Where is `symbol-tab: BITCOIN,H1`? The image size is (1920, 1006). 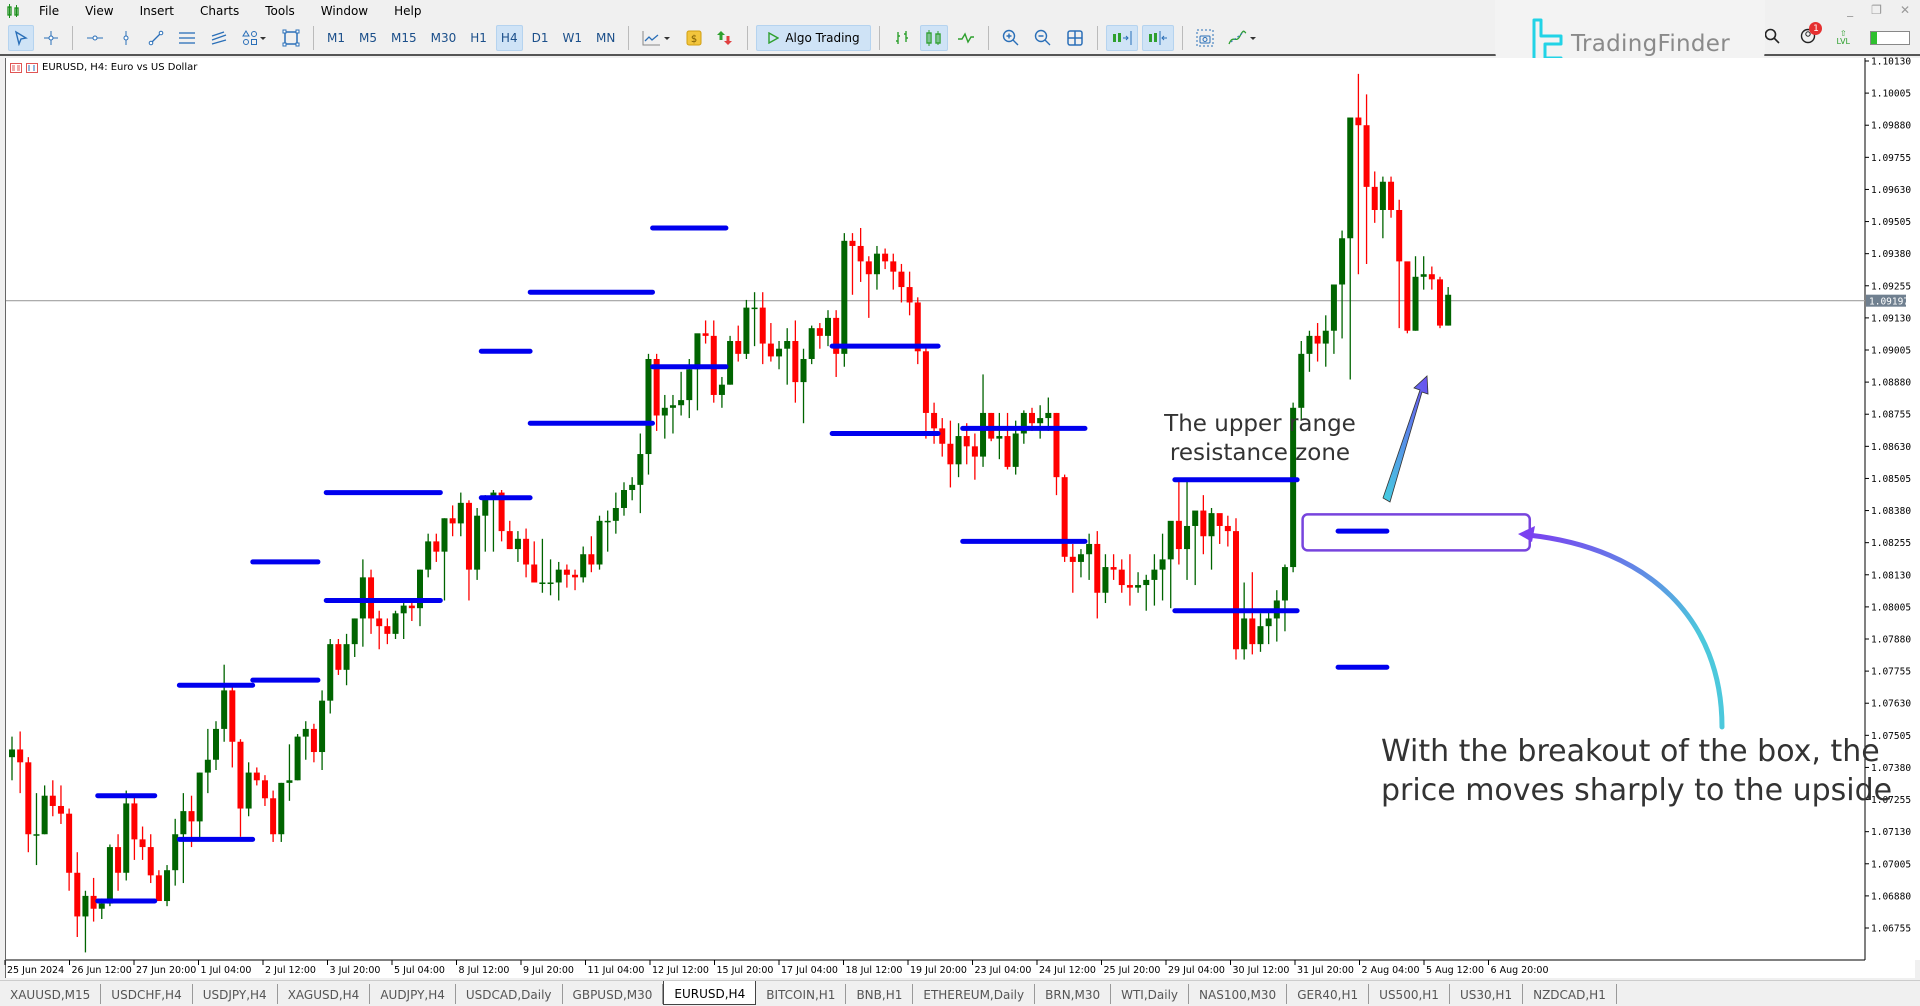 symbol-tab: BITCOIN,H1 is located at coordinates (801, 994).